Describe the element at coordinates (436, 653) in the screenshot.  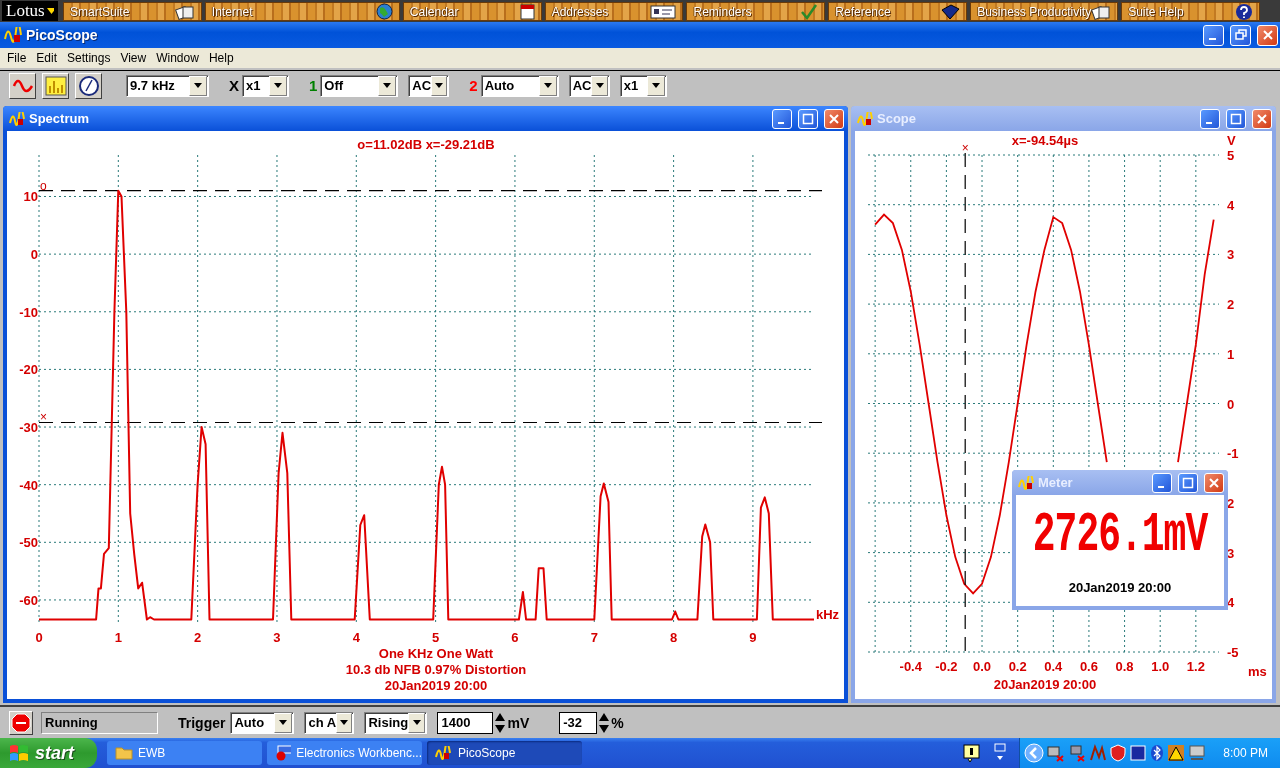
I see `chart-note: One KHz One Watt` at that location.